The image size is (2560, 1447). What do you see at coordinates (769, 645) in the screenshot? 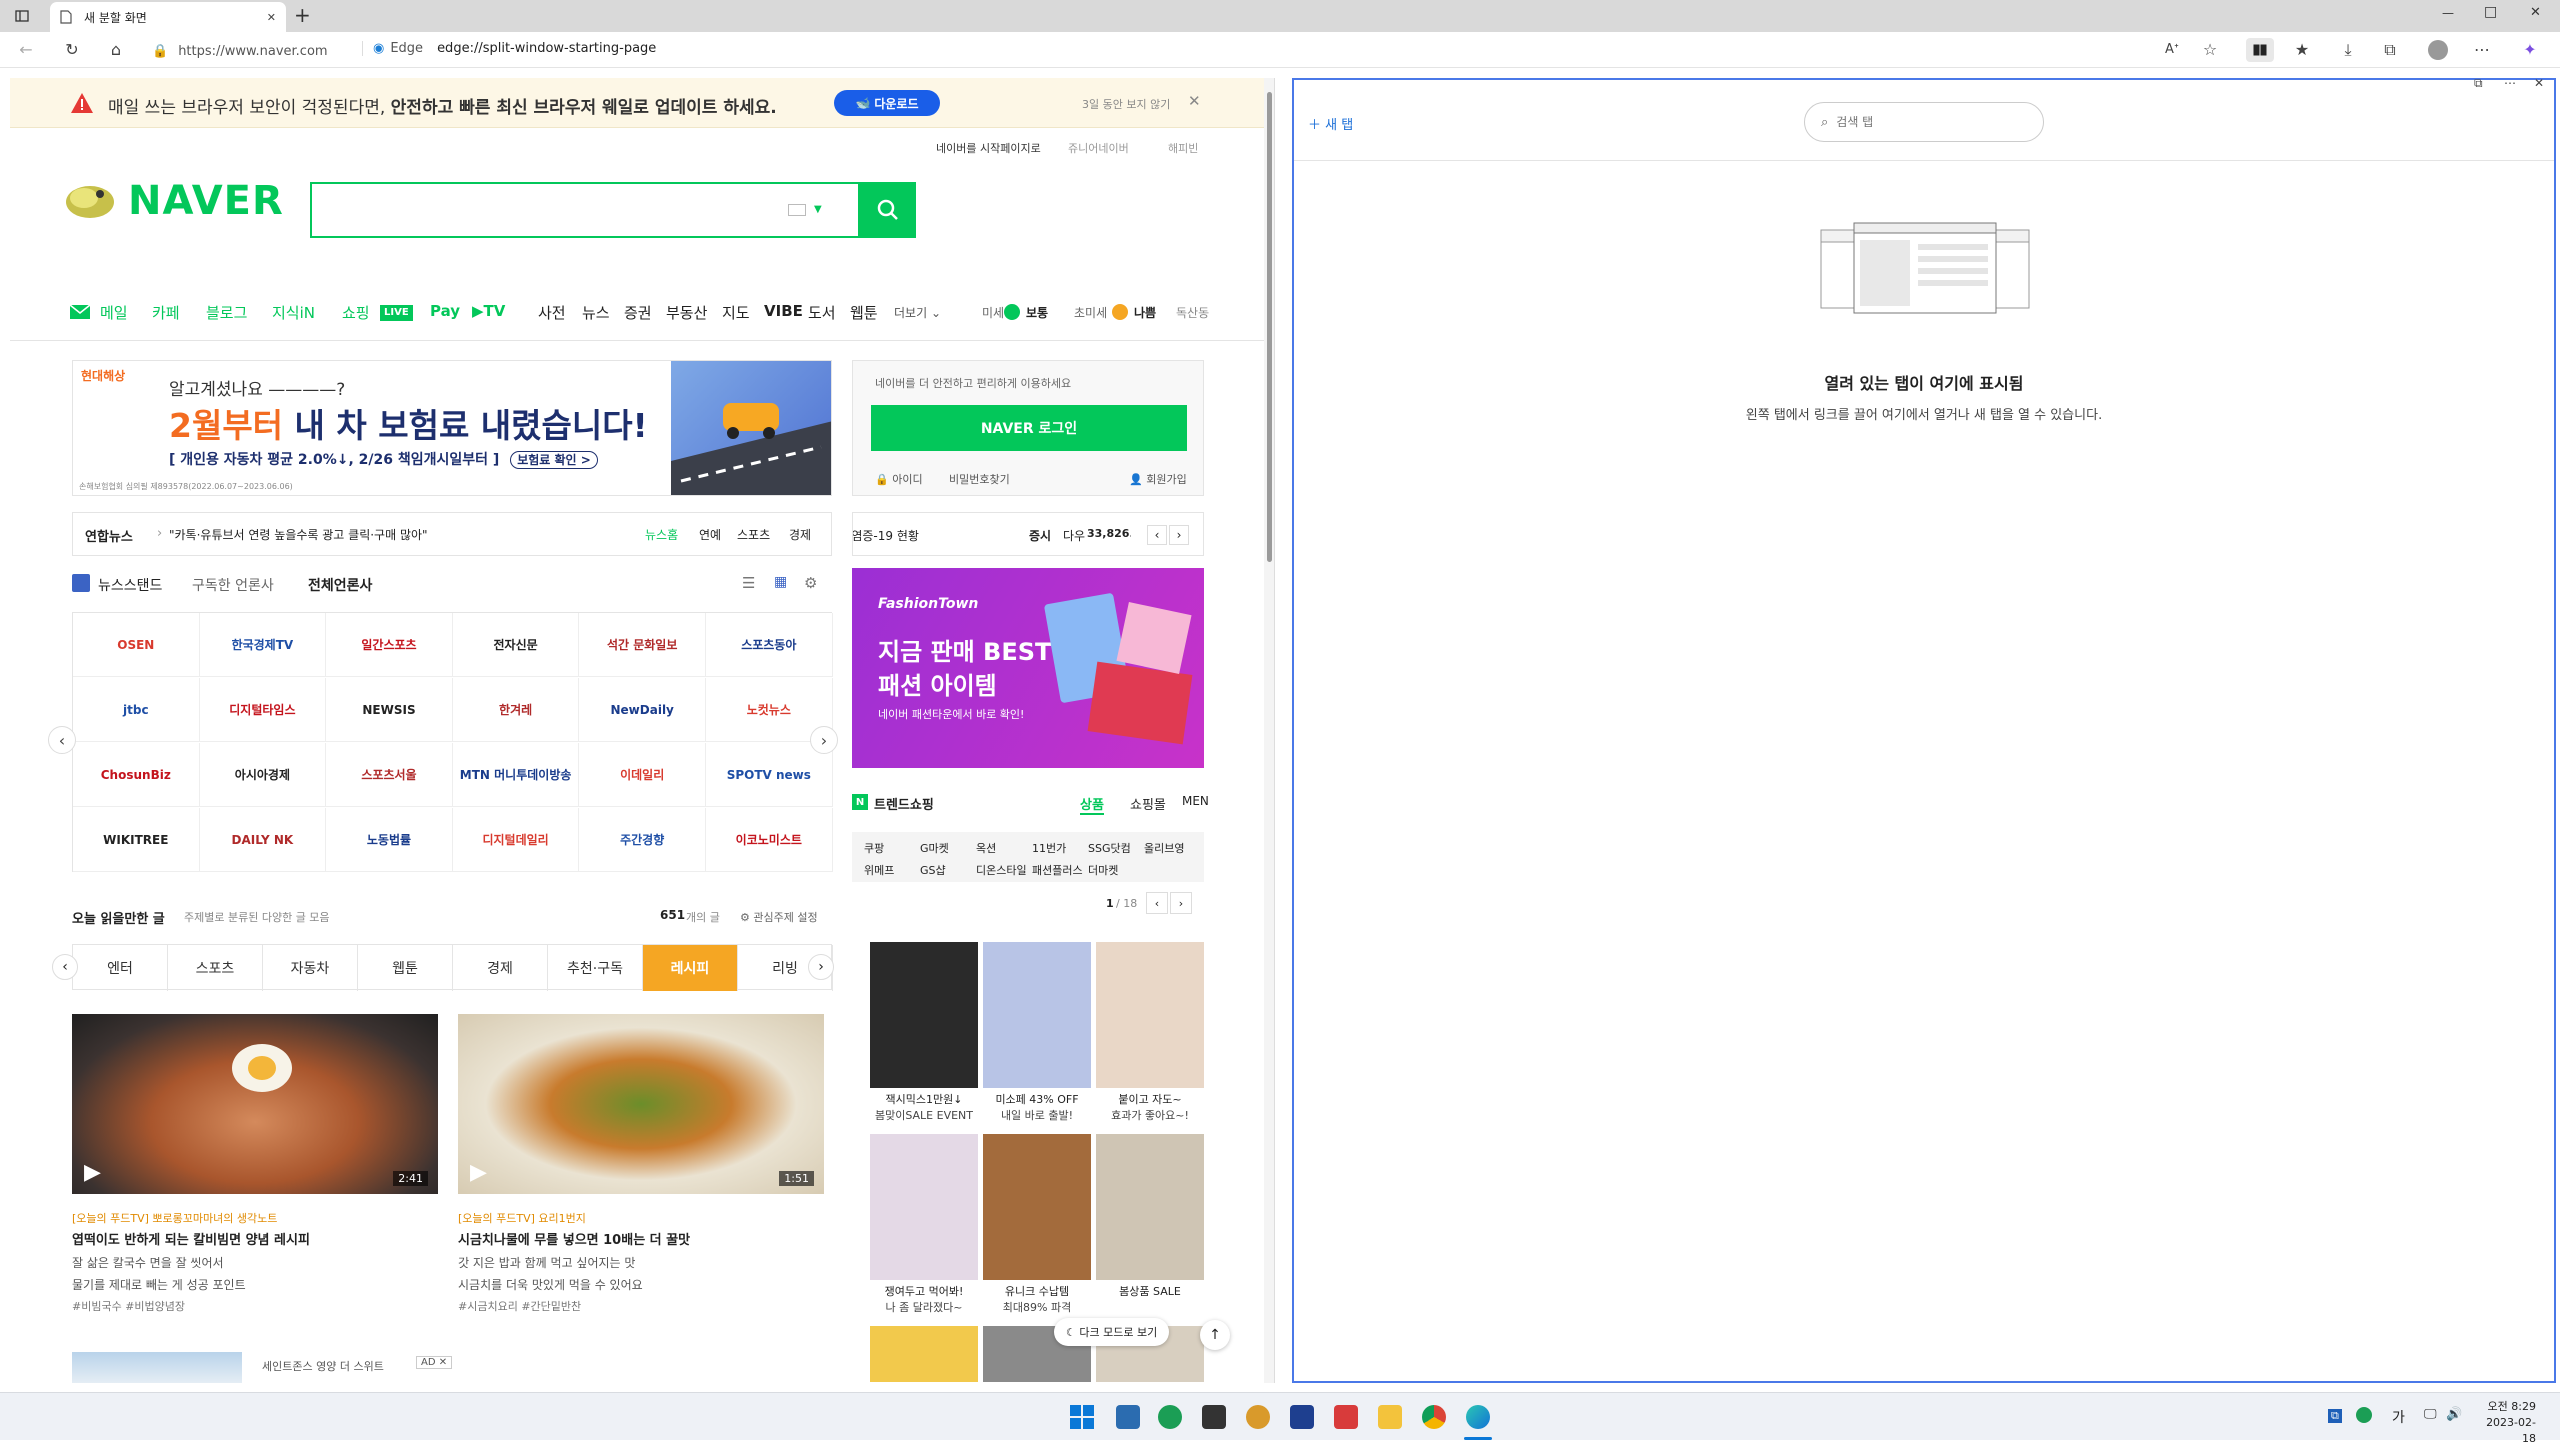
I see `press-logo: 스포츠동아` at bounding box center [769, 645].